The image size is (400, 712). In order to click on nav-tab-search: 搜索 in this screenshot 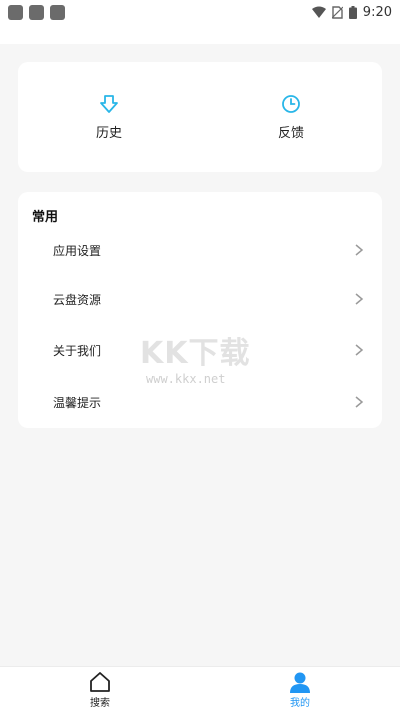, I will do `click(100, 689)`.